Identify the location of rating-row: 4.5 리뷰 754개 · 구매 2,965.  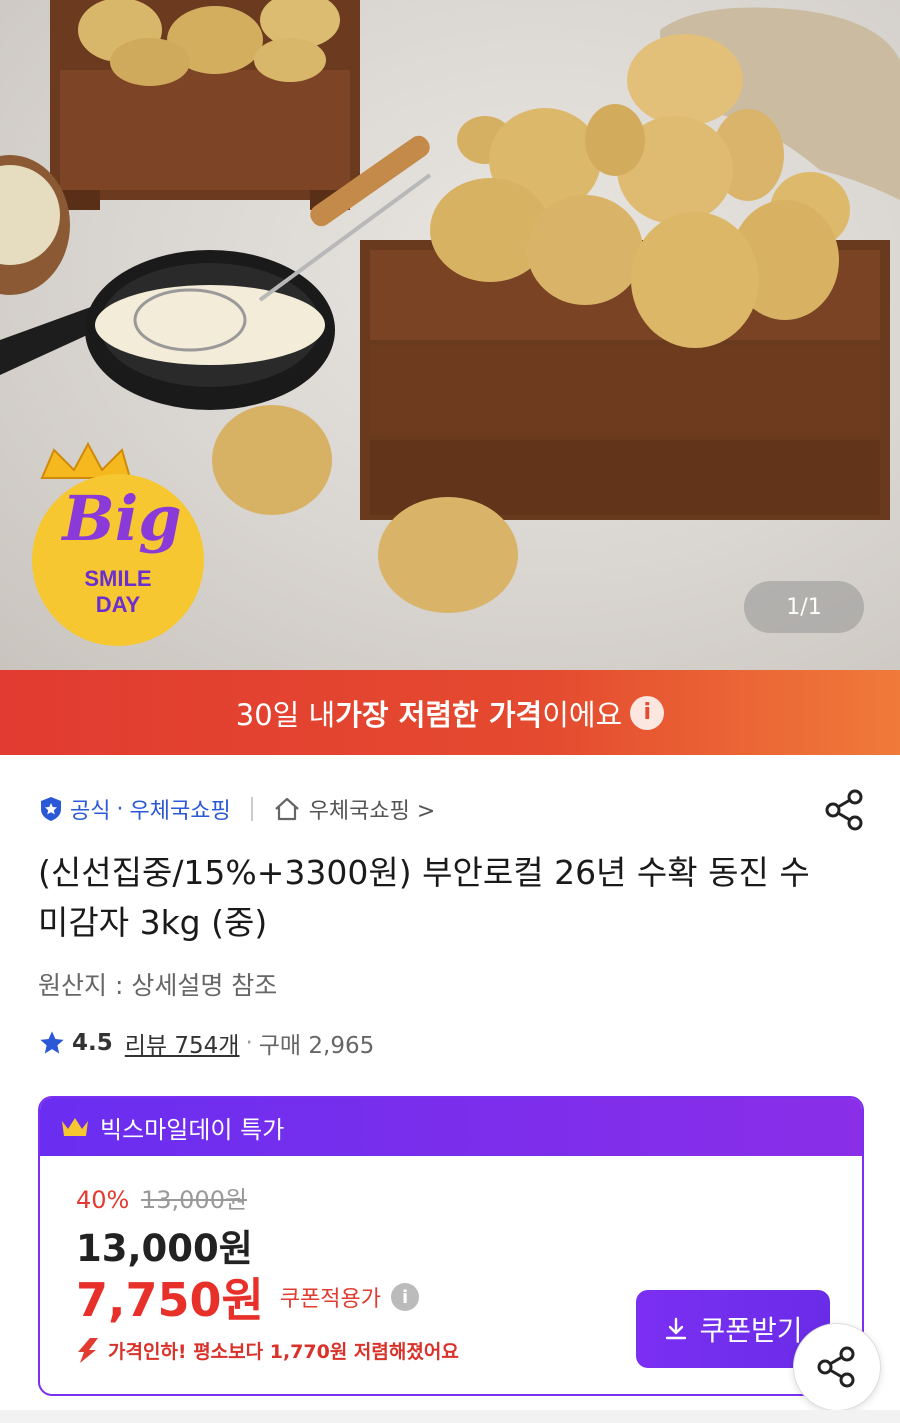
(206, 1043).